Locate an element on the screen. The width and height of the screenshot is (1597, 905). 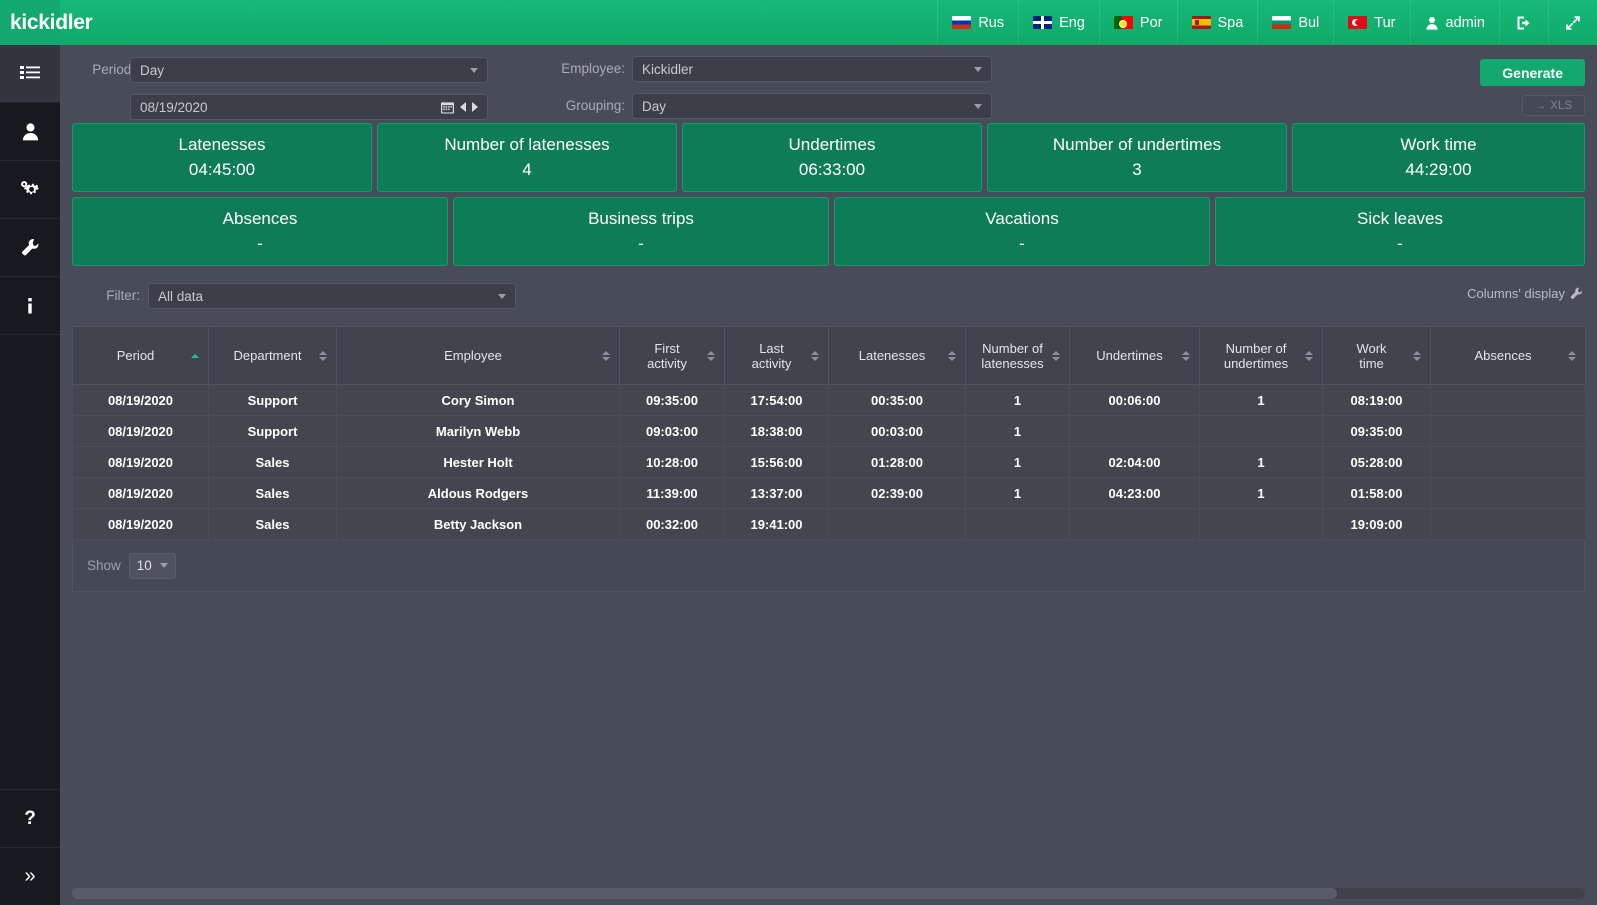
lang-bul: Bul is located at coordinates (1295, 22).